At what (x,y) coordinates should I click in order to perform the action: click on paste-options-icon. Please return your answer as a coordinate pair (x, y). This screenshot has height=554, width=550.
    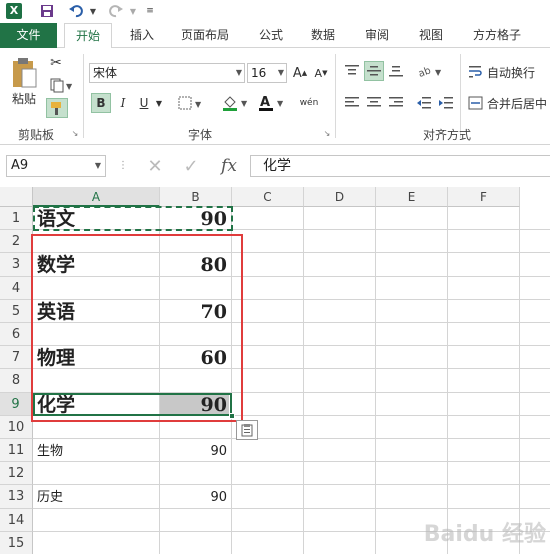
    Looking at the image, I should click on (247, 429).